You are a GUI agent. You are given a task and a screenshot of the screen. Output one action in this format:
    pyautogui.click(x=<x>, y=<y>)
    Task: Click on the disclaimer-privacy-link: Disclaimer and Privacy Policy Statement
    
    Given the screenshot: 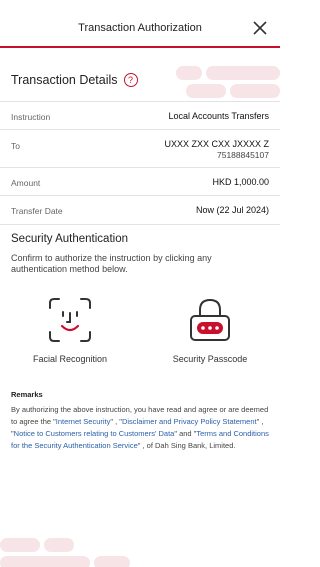 What is the action you would take?
    pyautogui.click(x=189, y=421)
    